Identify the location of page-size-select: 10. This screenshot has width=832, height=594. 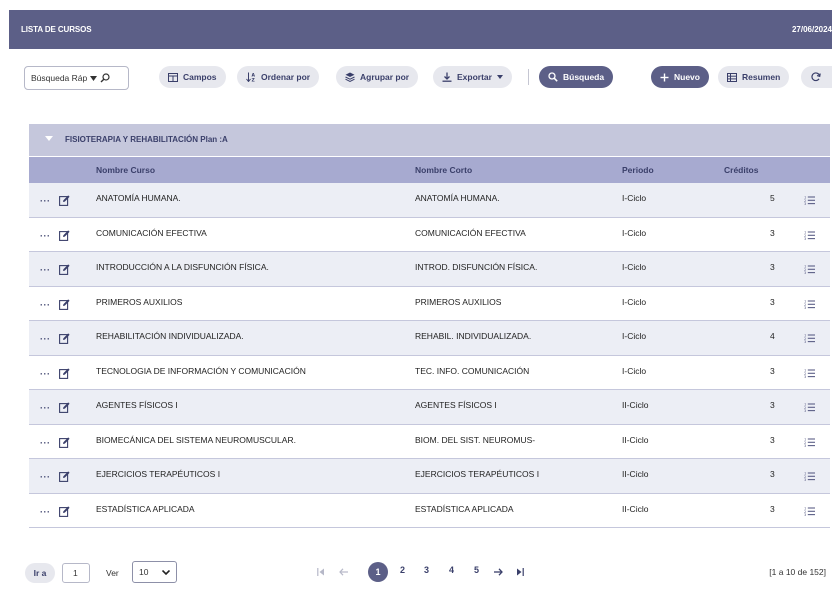
(154, 572).